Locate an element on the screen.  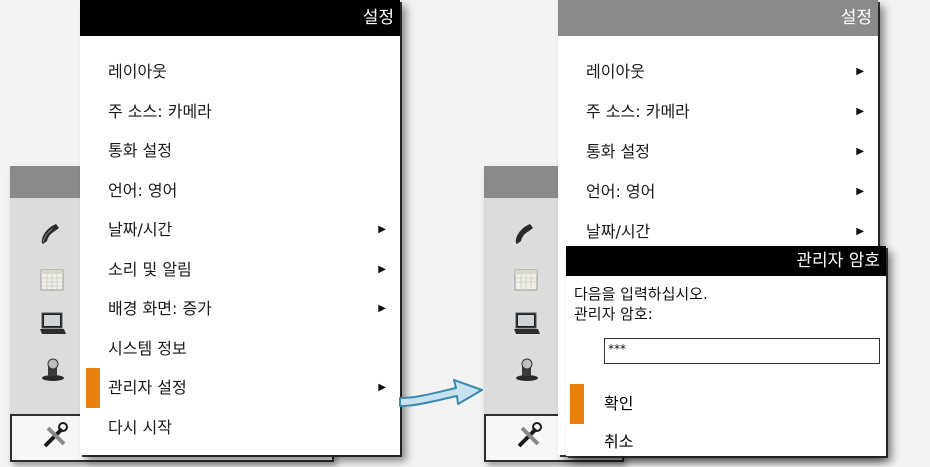
dialog-prompt: 다음을 입력하십시오. 관리자 암호: is located at coordinates (641, 304).